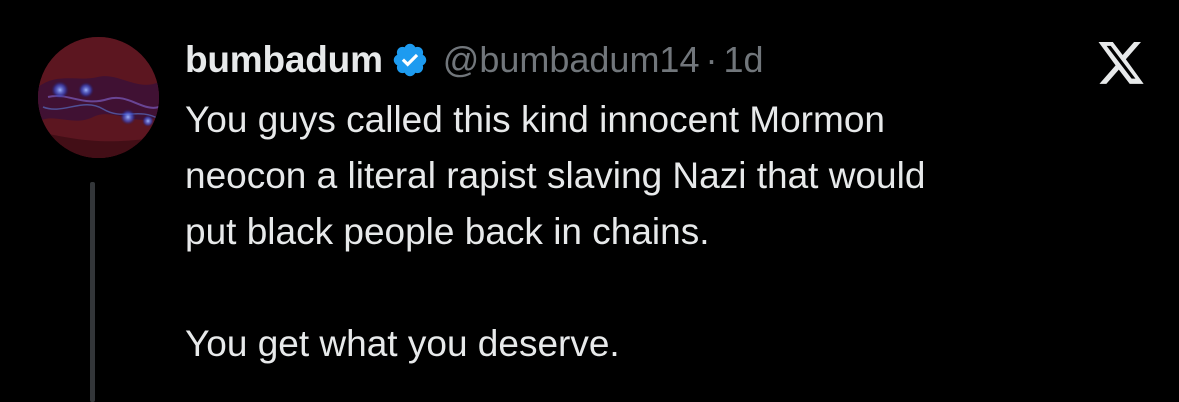  I want to click on tweet-text-closing: You get what you deserve., so click(402, 343).